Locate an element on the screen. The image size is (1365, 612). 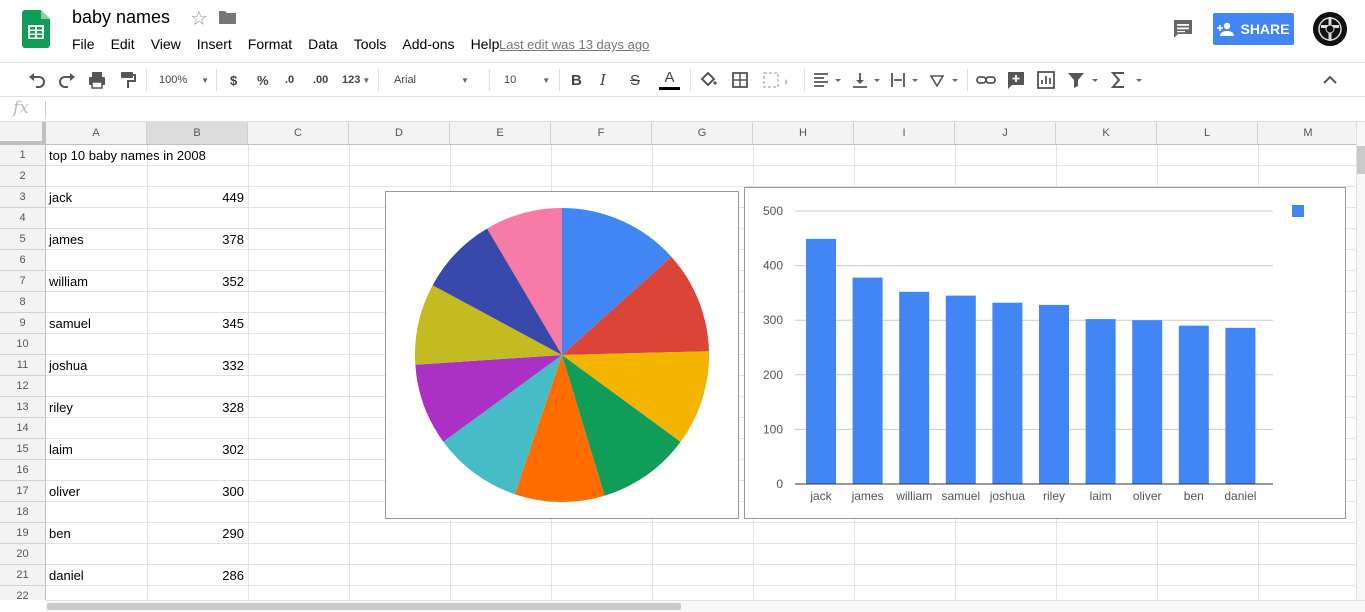
row-header-4: 4 is located at coordinates (23, 218).